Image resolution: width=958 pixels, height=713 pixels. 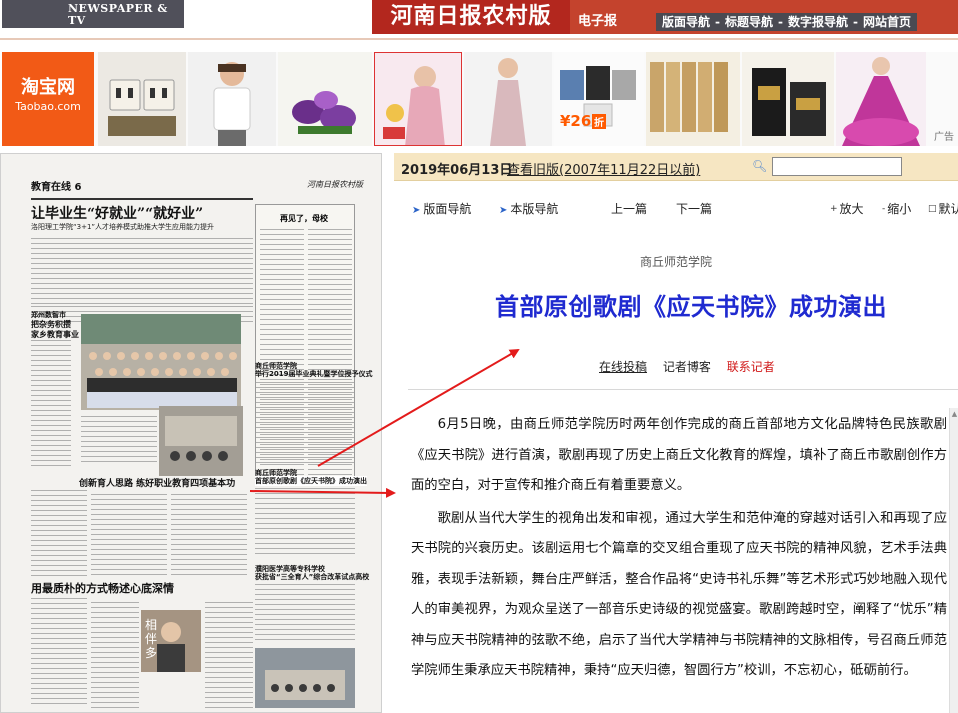 I want to click on event-photo, so click(x=201, y=441).